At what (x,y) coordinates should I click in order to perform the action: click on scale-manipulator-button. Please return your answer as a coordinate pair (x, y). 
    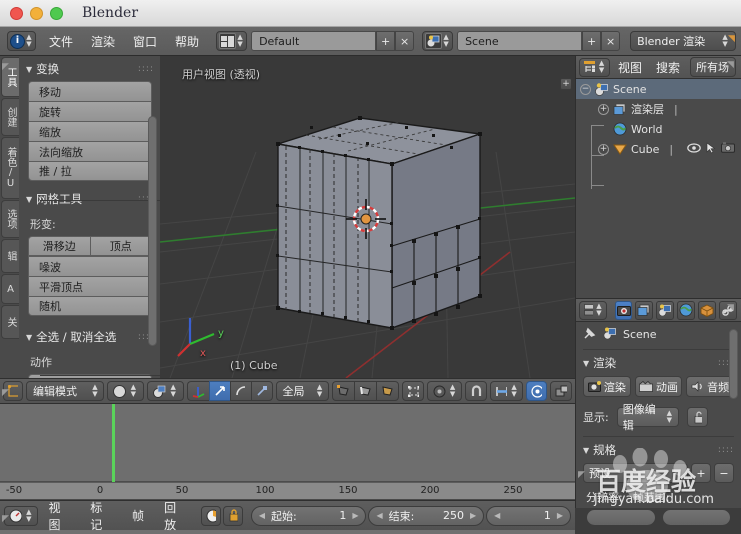
    Looking at the image, I should click on (261, 391).